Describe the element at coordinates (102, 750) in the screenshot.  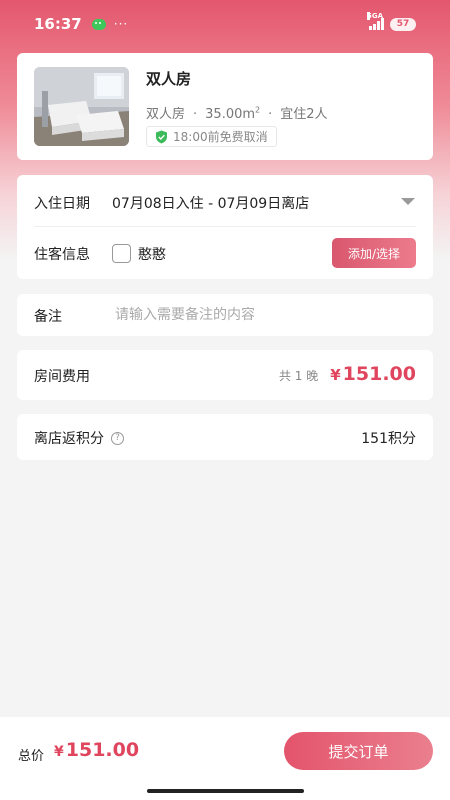
I see `total-amount: 151.00` at that location.